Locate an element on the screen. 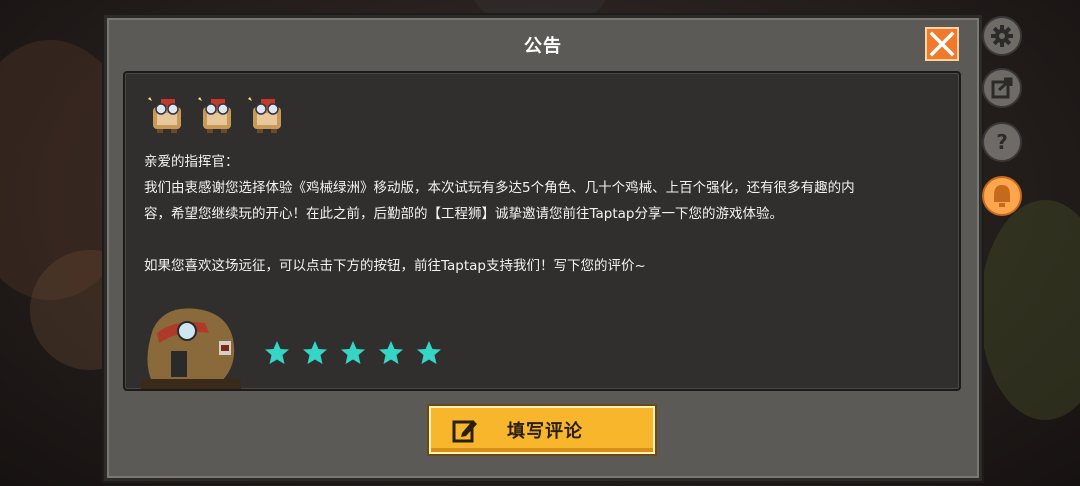  help-button: ? is located at coordinates (1002, 142).